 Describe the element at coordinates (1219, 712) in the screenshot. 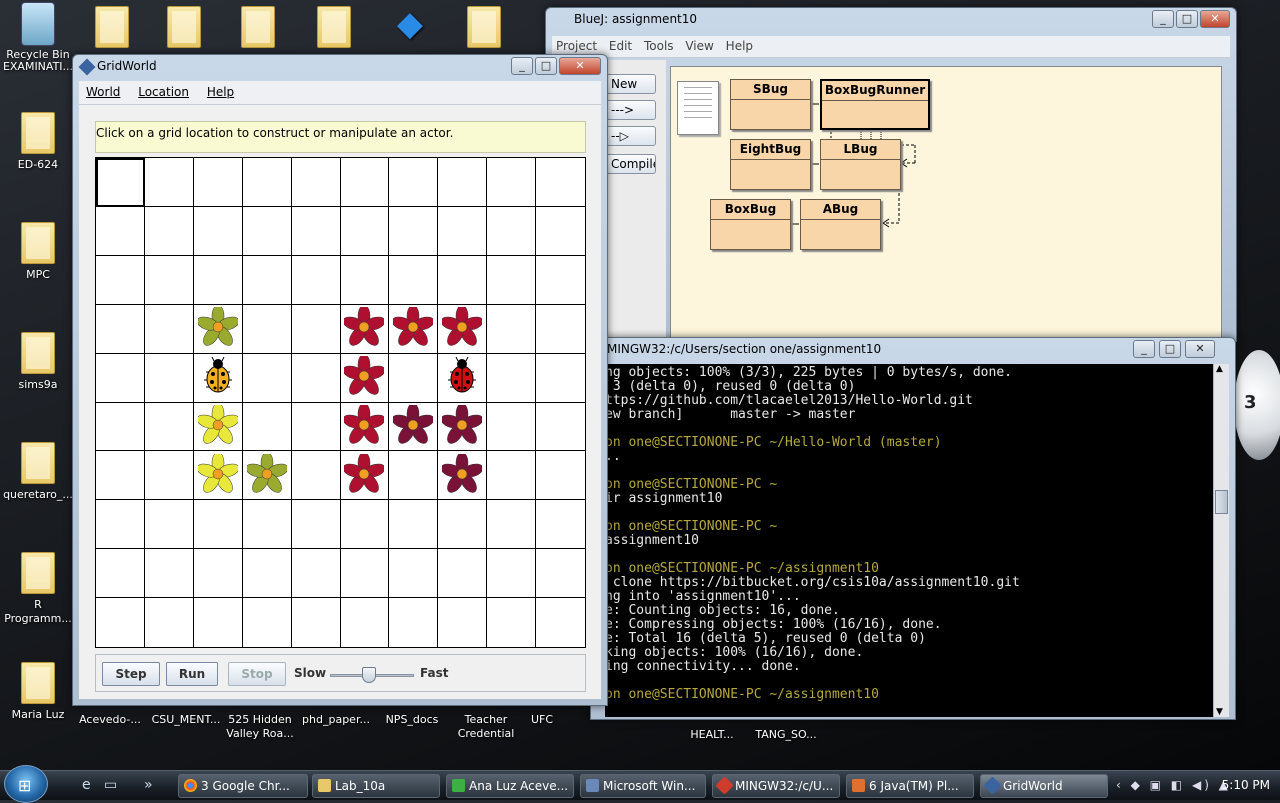

I see `scroll-down-arrow-icon: ▼` at that location.